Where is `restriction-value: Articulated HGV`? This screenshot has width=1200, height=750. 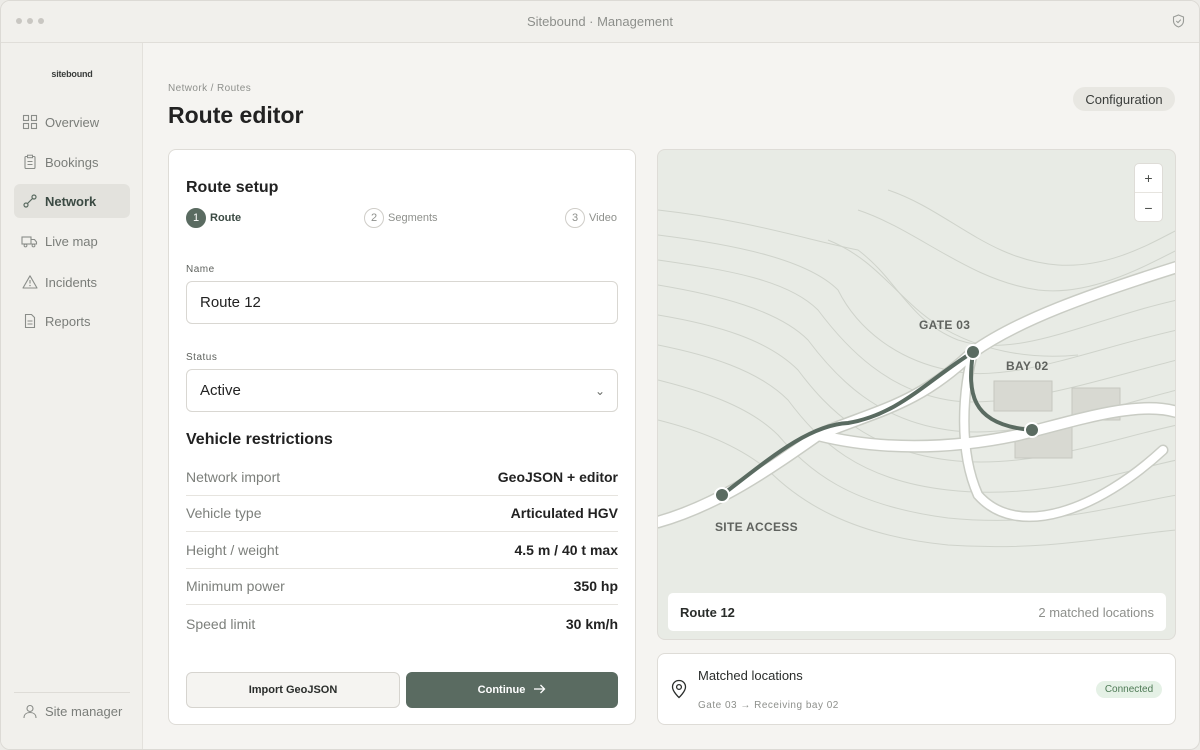
restriction-value: Articulated HGV is located at coordinates (564, 513).